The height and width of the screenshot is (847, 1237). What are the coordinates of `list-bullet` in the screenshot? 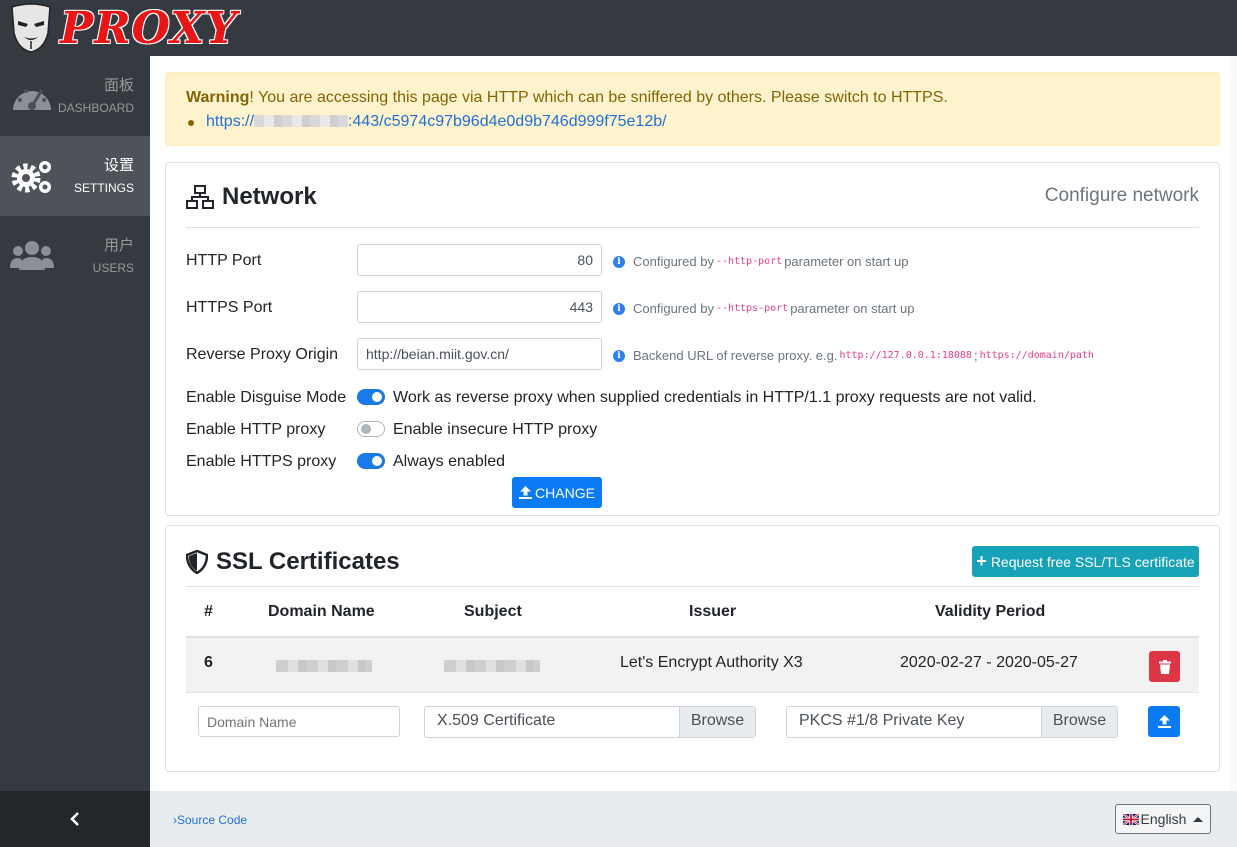 It's located at (191, 123).